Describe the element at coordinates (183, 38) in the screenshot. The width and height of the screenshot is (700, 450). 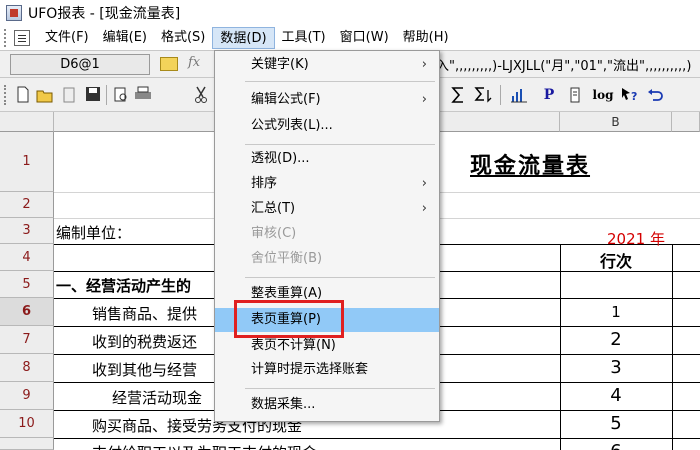
I see `menu-format: 格式(S)` at that location.